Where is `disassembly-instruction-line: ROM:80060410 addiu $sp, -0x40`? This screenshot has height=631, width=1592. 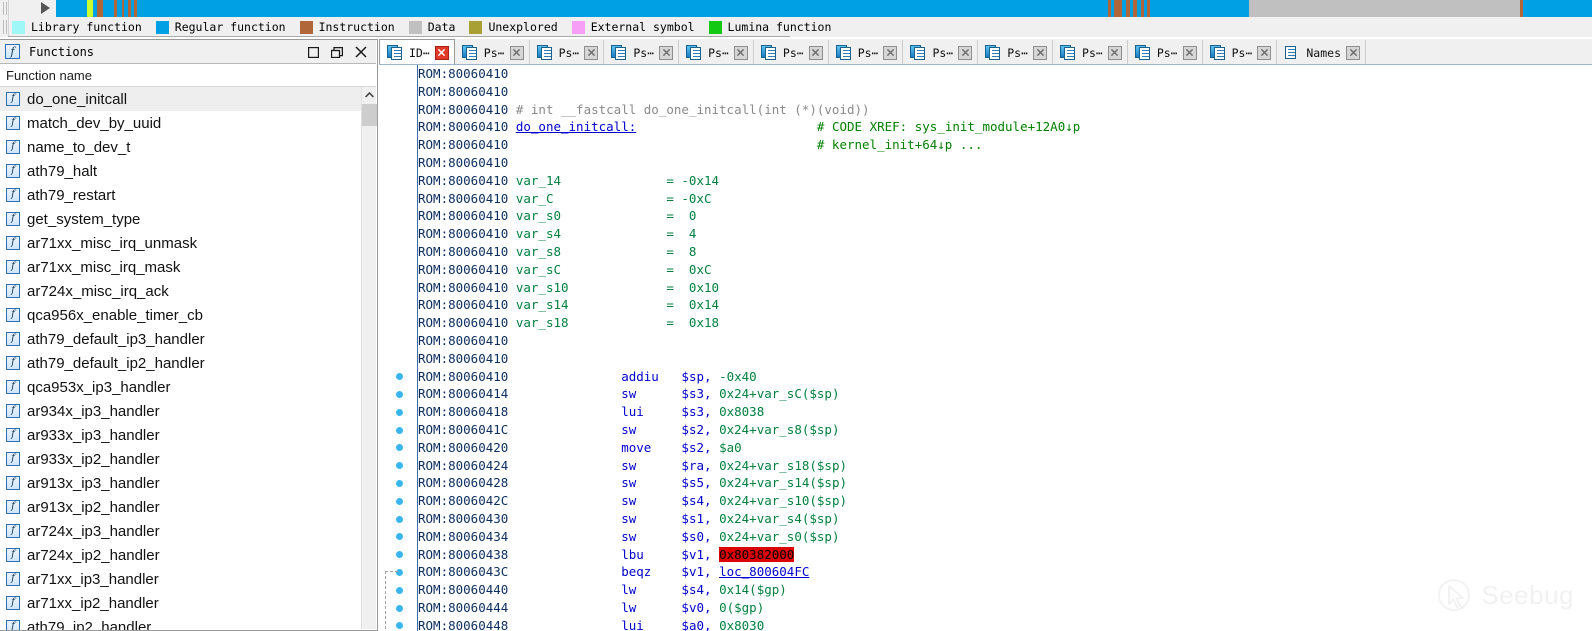
disassembly-instruction-line: ROM:80060410 addiu $sp, -0x40 is located at coordinates (1005, 377).